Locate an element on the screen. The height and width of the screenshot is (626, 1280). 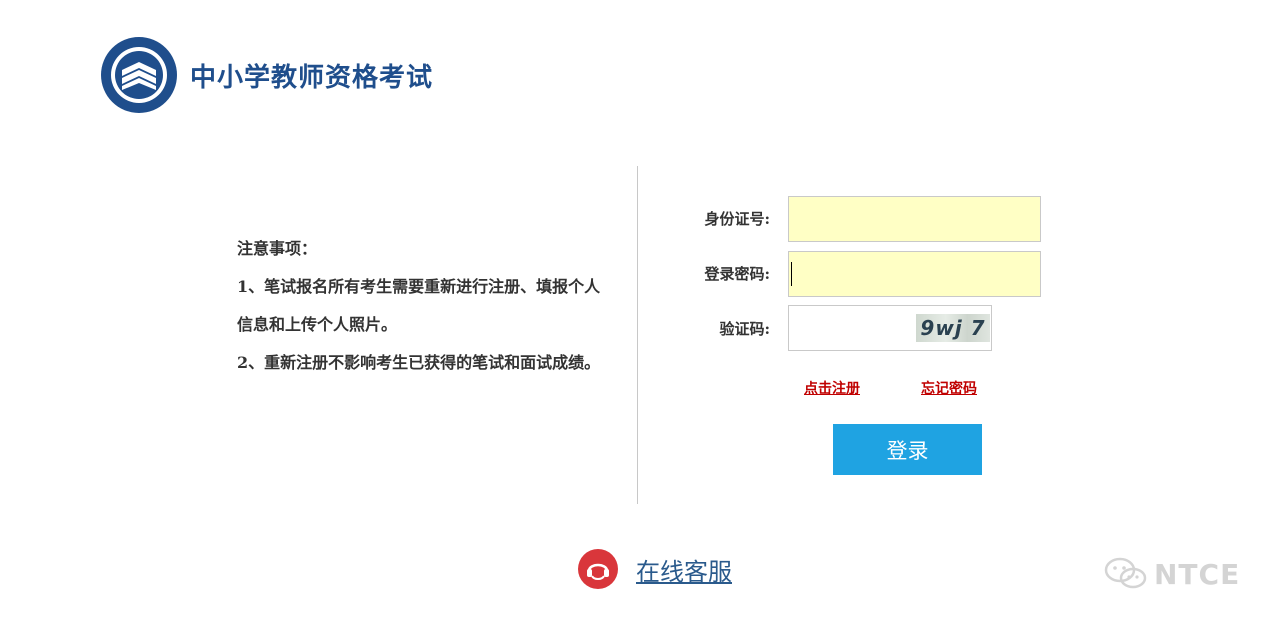
login-button: 登录 is located at coordinates (907, 449).